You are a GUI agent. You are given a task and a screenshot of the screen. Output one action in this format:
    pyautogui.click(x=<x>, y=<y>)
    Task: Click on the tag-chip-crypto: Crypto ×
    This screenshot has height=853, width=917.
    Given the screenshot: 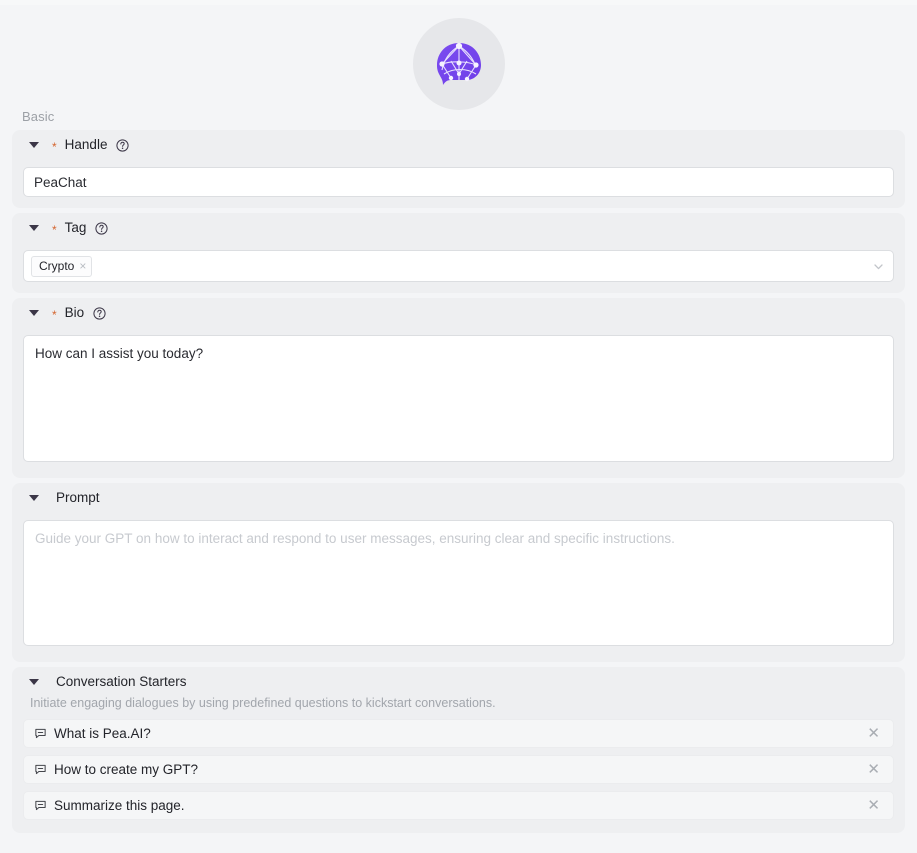 What is the action you would take?
    pyautogui.click(x=62, y=266)
    